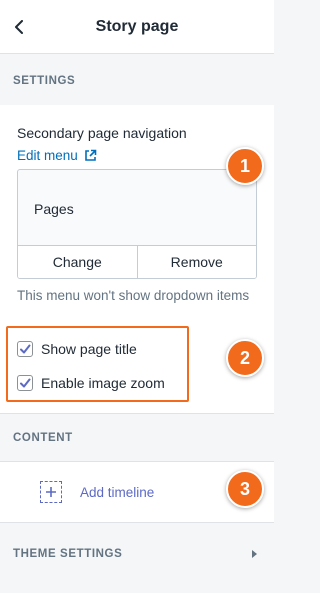 Image resolution: width=320 pixels, height=593 pixels. I want to click on caret-right-icon, so click(254, 554).